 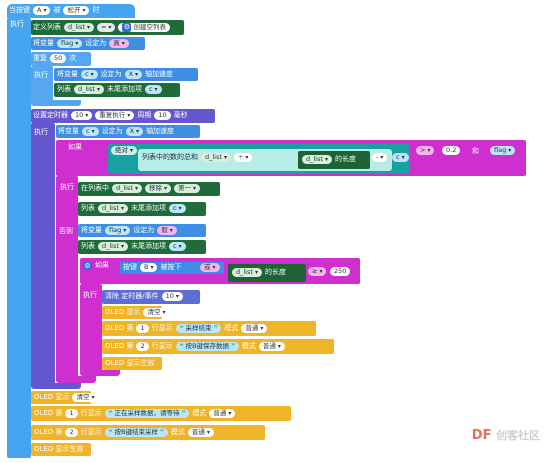 What do you see at coordinates (207, 346) in the screenshot?
I see `text-input: ❝ 按B键保存数据 ❞` at bounding box center [207, 346].